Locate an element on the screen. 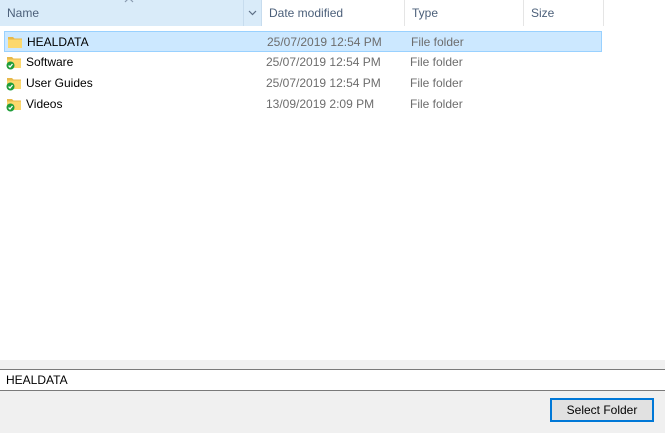 This screenshot has height=433, width=665. column-header-name-label: Name is located at coordinates (23, 13).